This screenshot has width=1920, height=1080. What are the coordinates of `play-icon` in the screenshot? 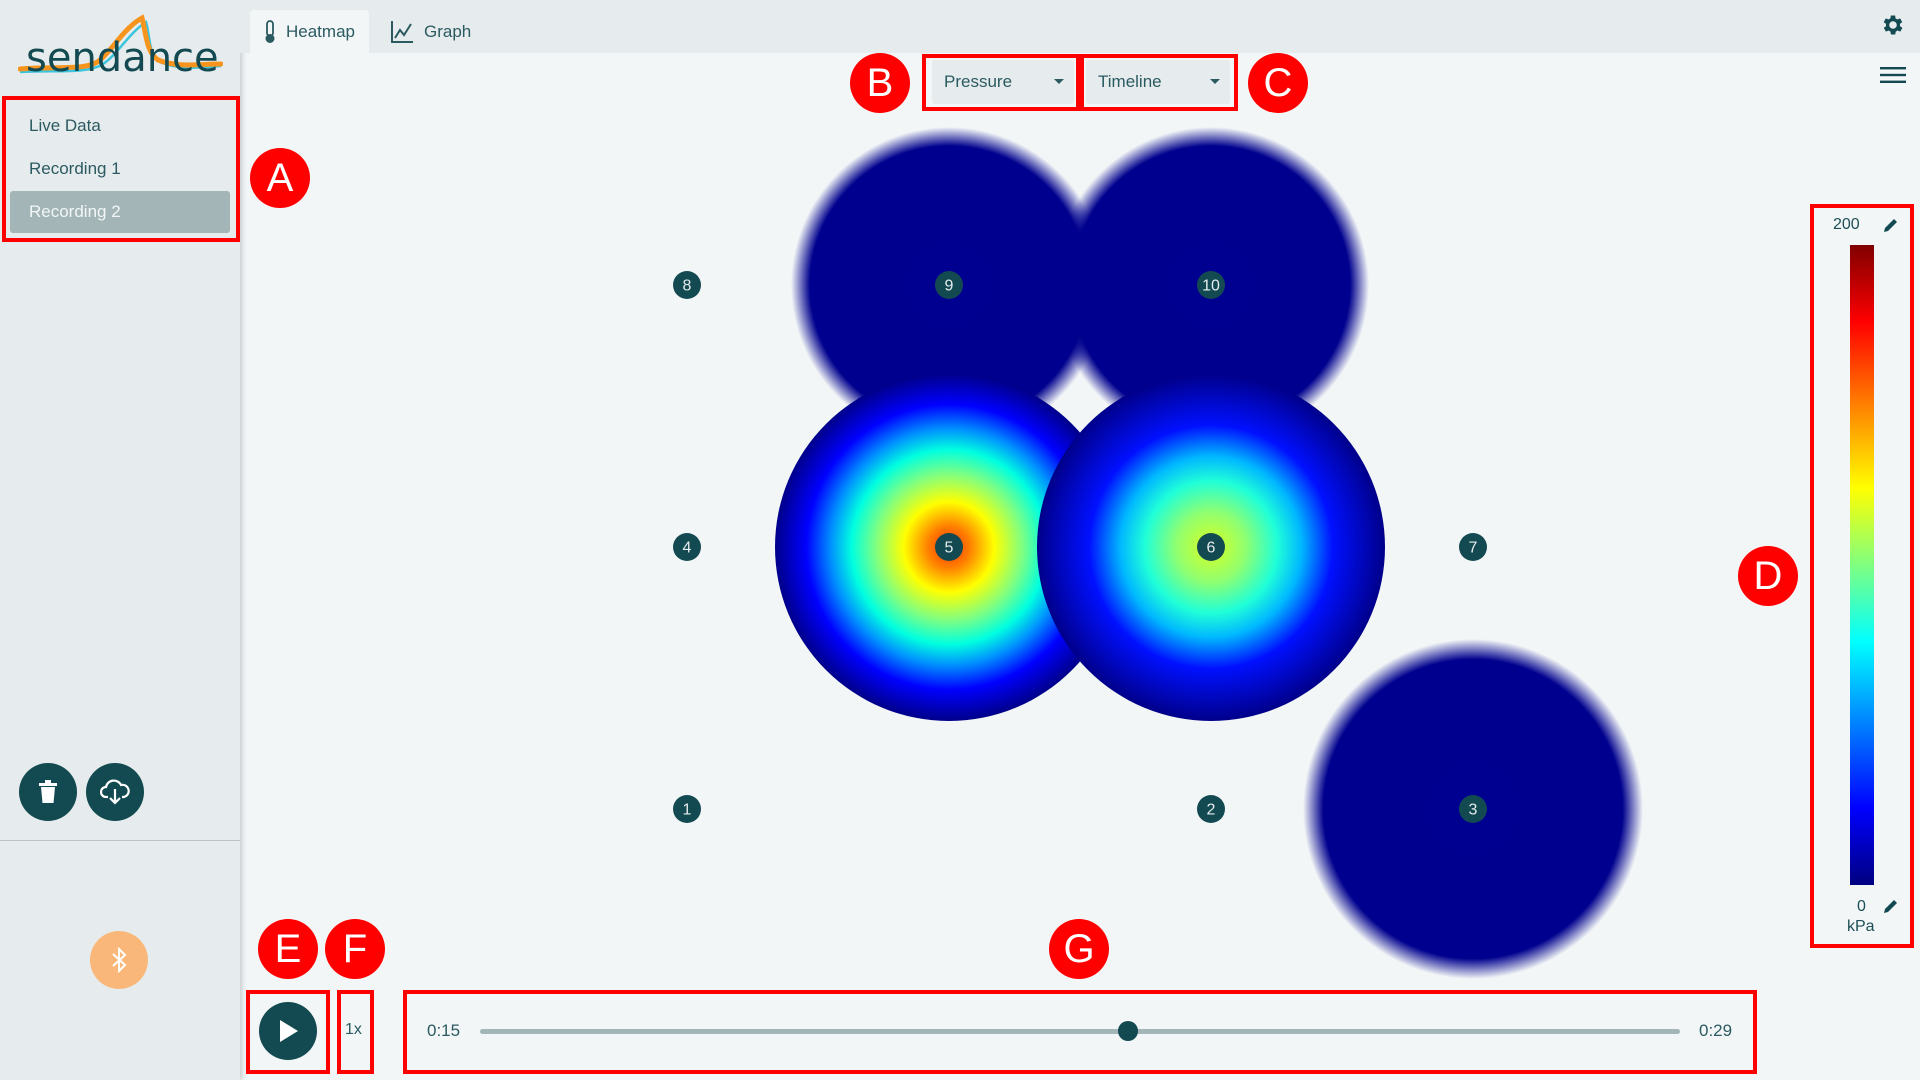 It's located at (289, 1031).